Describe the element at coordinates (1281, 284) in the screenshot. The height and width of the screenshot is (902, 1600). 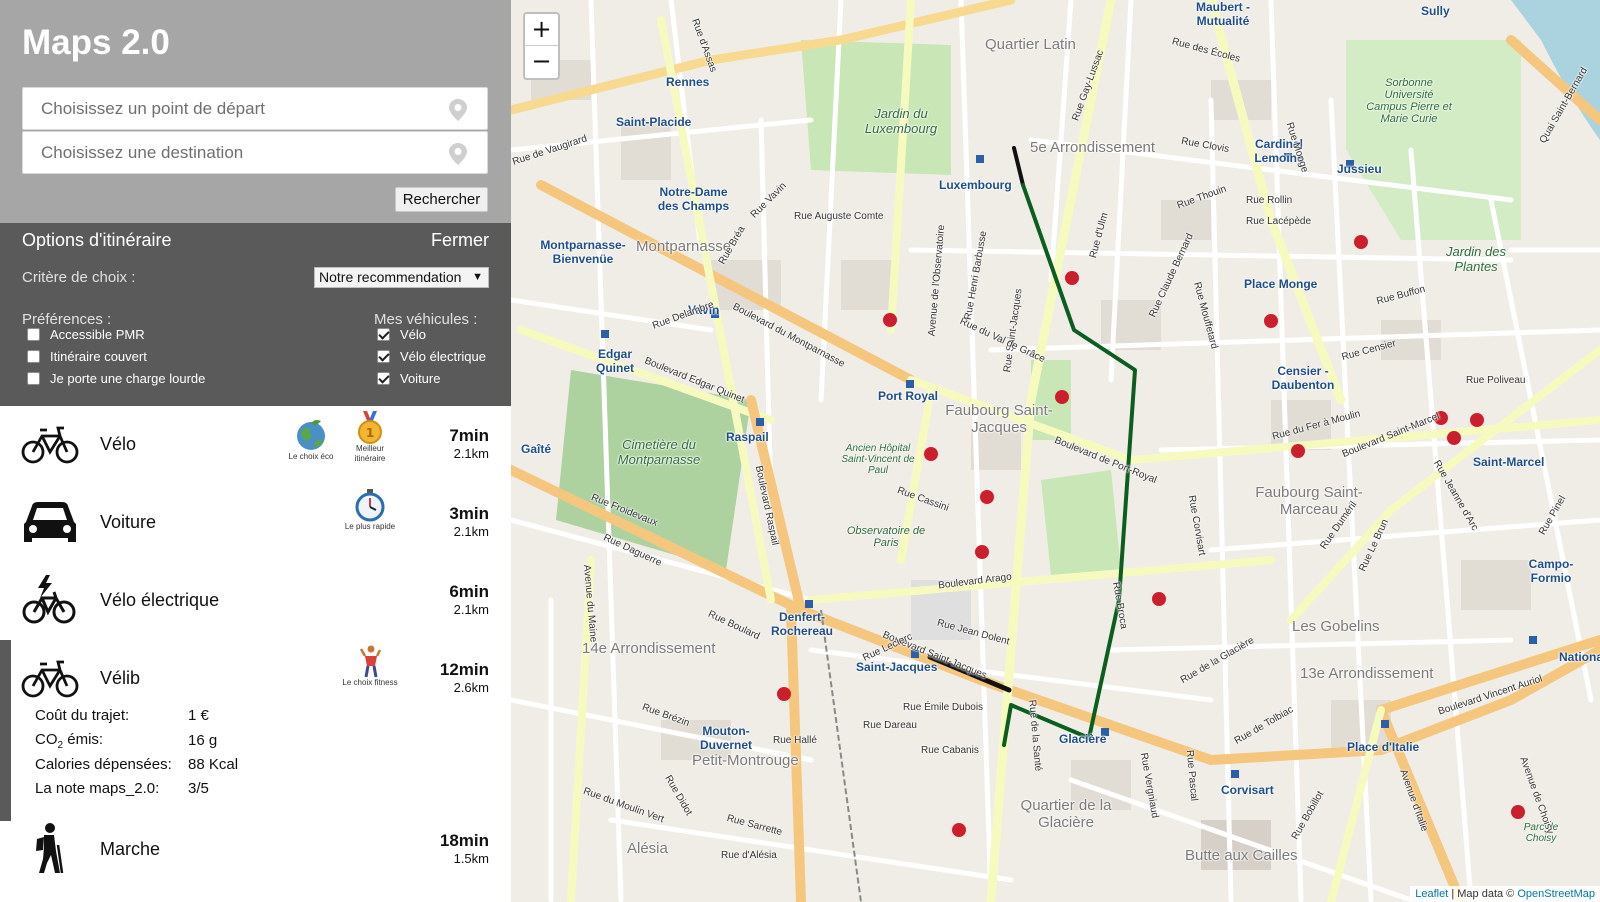
I see `station-label: Place Monge` at that location.